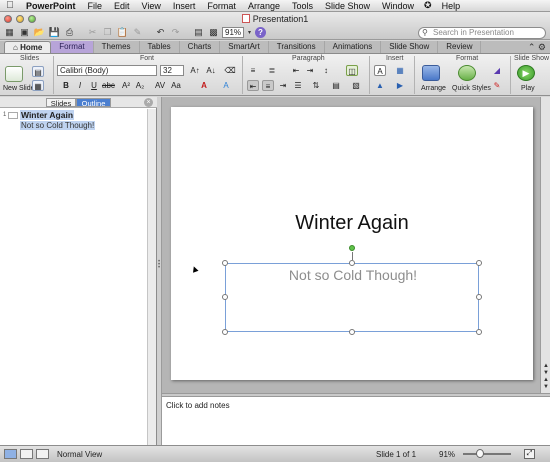 This screenshot has height=462, width=550. What do you see at coordinates (380, 85) in the screenshot?
I see `shape-icon: ▲` at bounding box center [380, 85].